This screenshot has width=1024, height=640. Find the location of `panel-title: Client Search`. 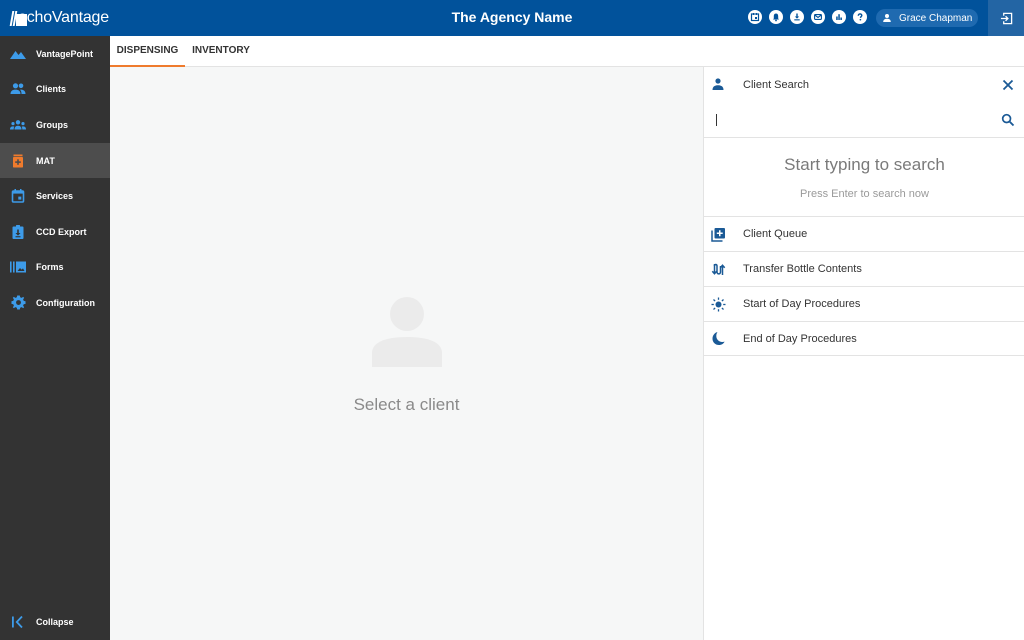

panel-title: Client Search is located at coordinates (776, 85).